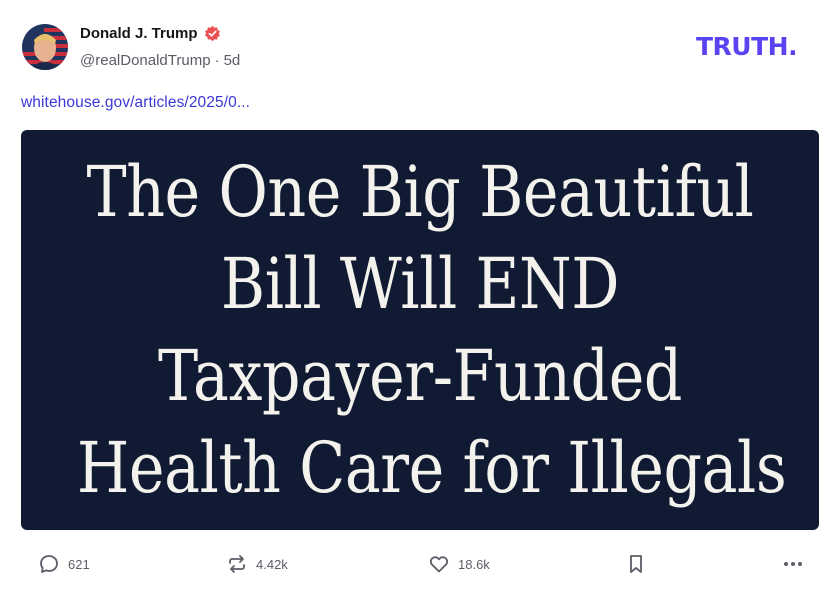 Image resolution: width=840 pixels, height=597 pixels. Describe the element at coordinates (420, 565) in the screenshot. I see `post-actions: 621 4.42k 18.6k` at that location.